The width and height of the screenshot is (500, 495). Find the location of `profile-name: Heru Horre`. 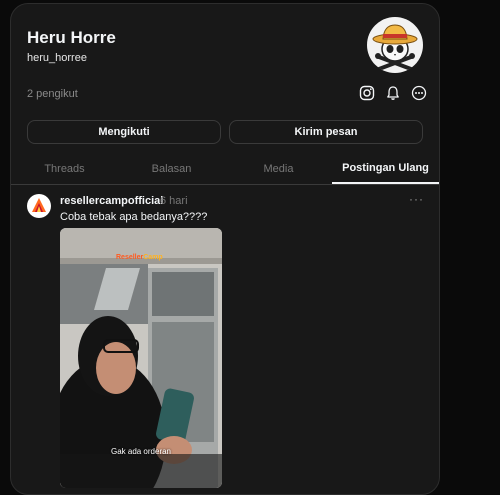

profile-name: Heru Horre is located at coordinates (71, 37).